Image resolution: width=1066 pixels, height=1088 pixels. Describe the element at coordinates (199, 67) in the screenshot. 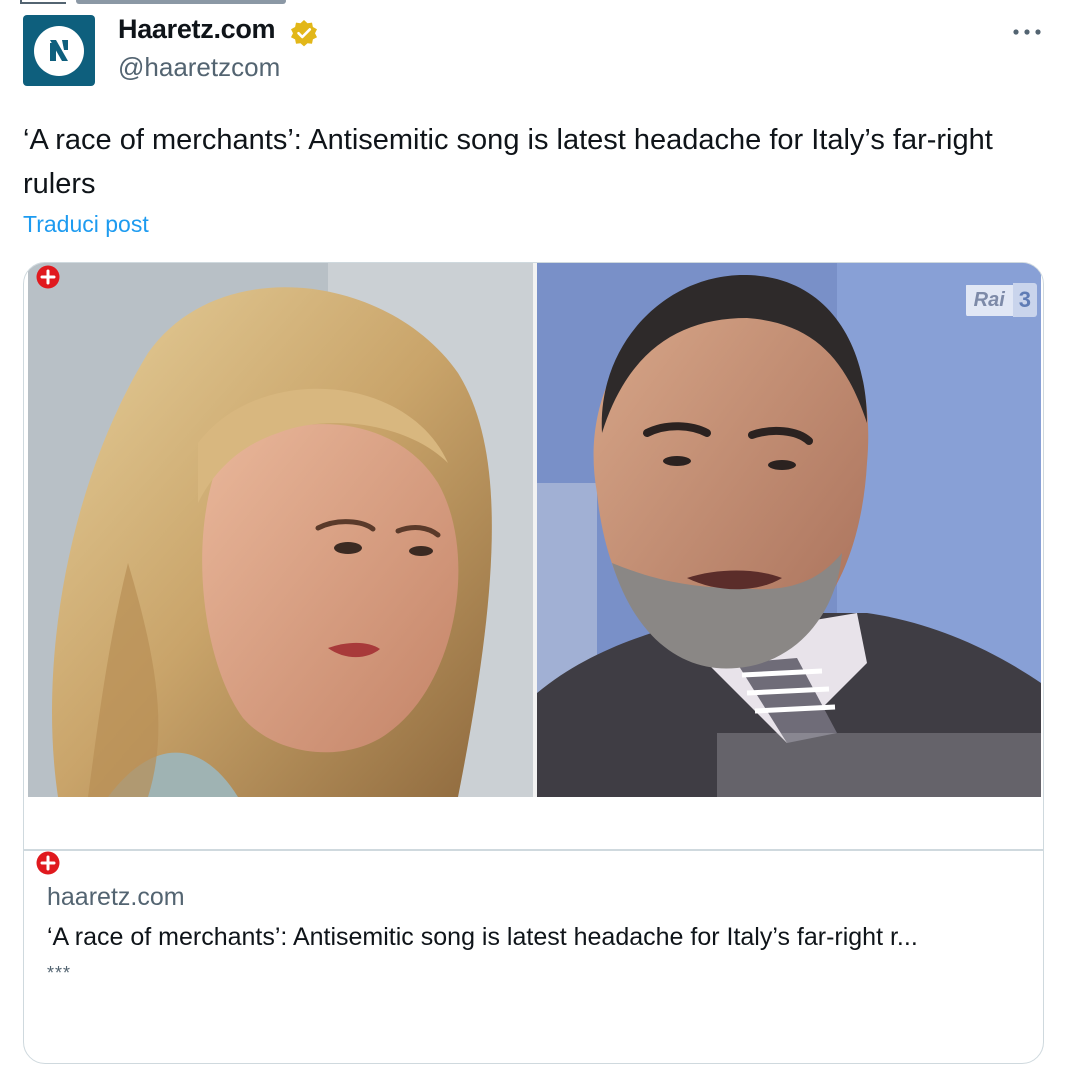

I see `author-handle: @haaretzcom` at that location.